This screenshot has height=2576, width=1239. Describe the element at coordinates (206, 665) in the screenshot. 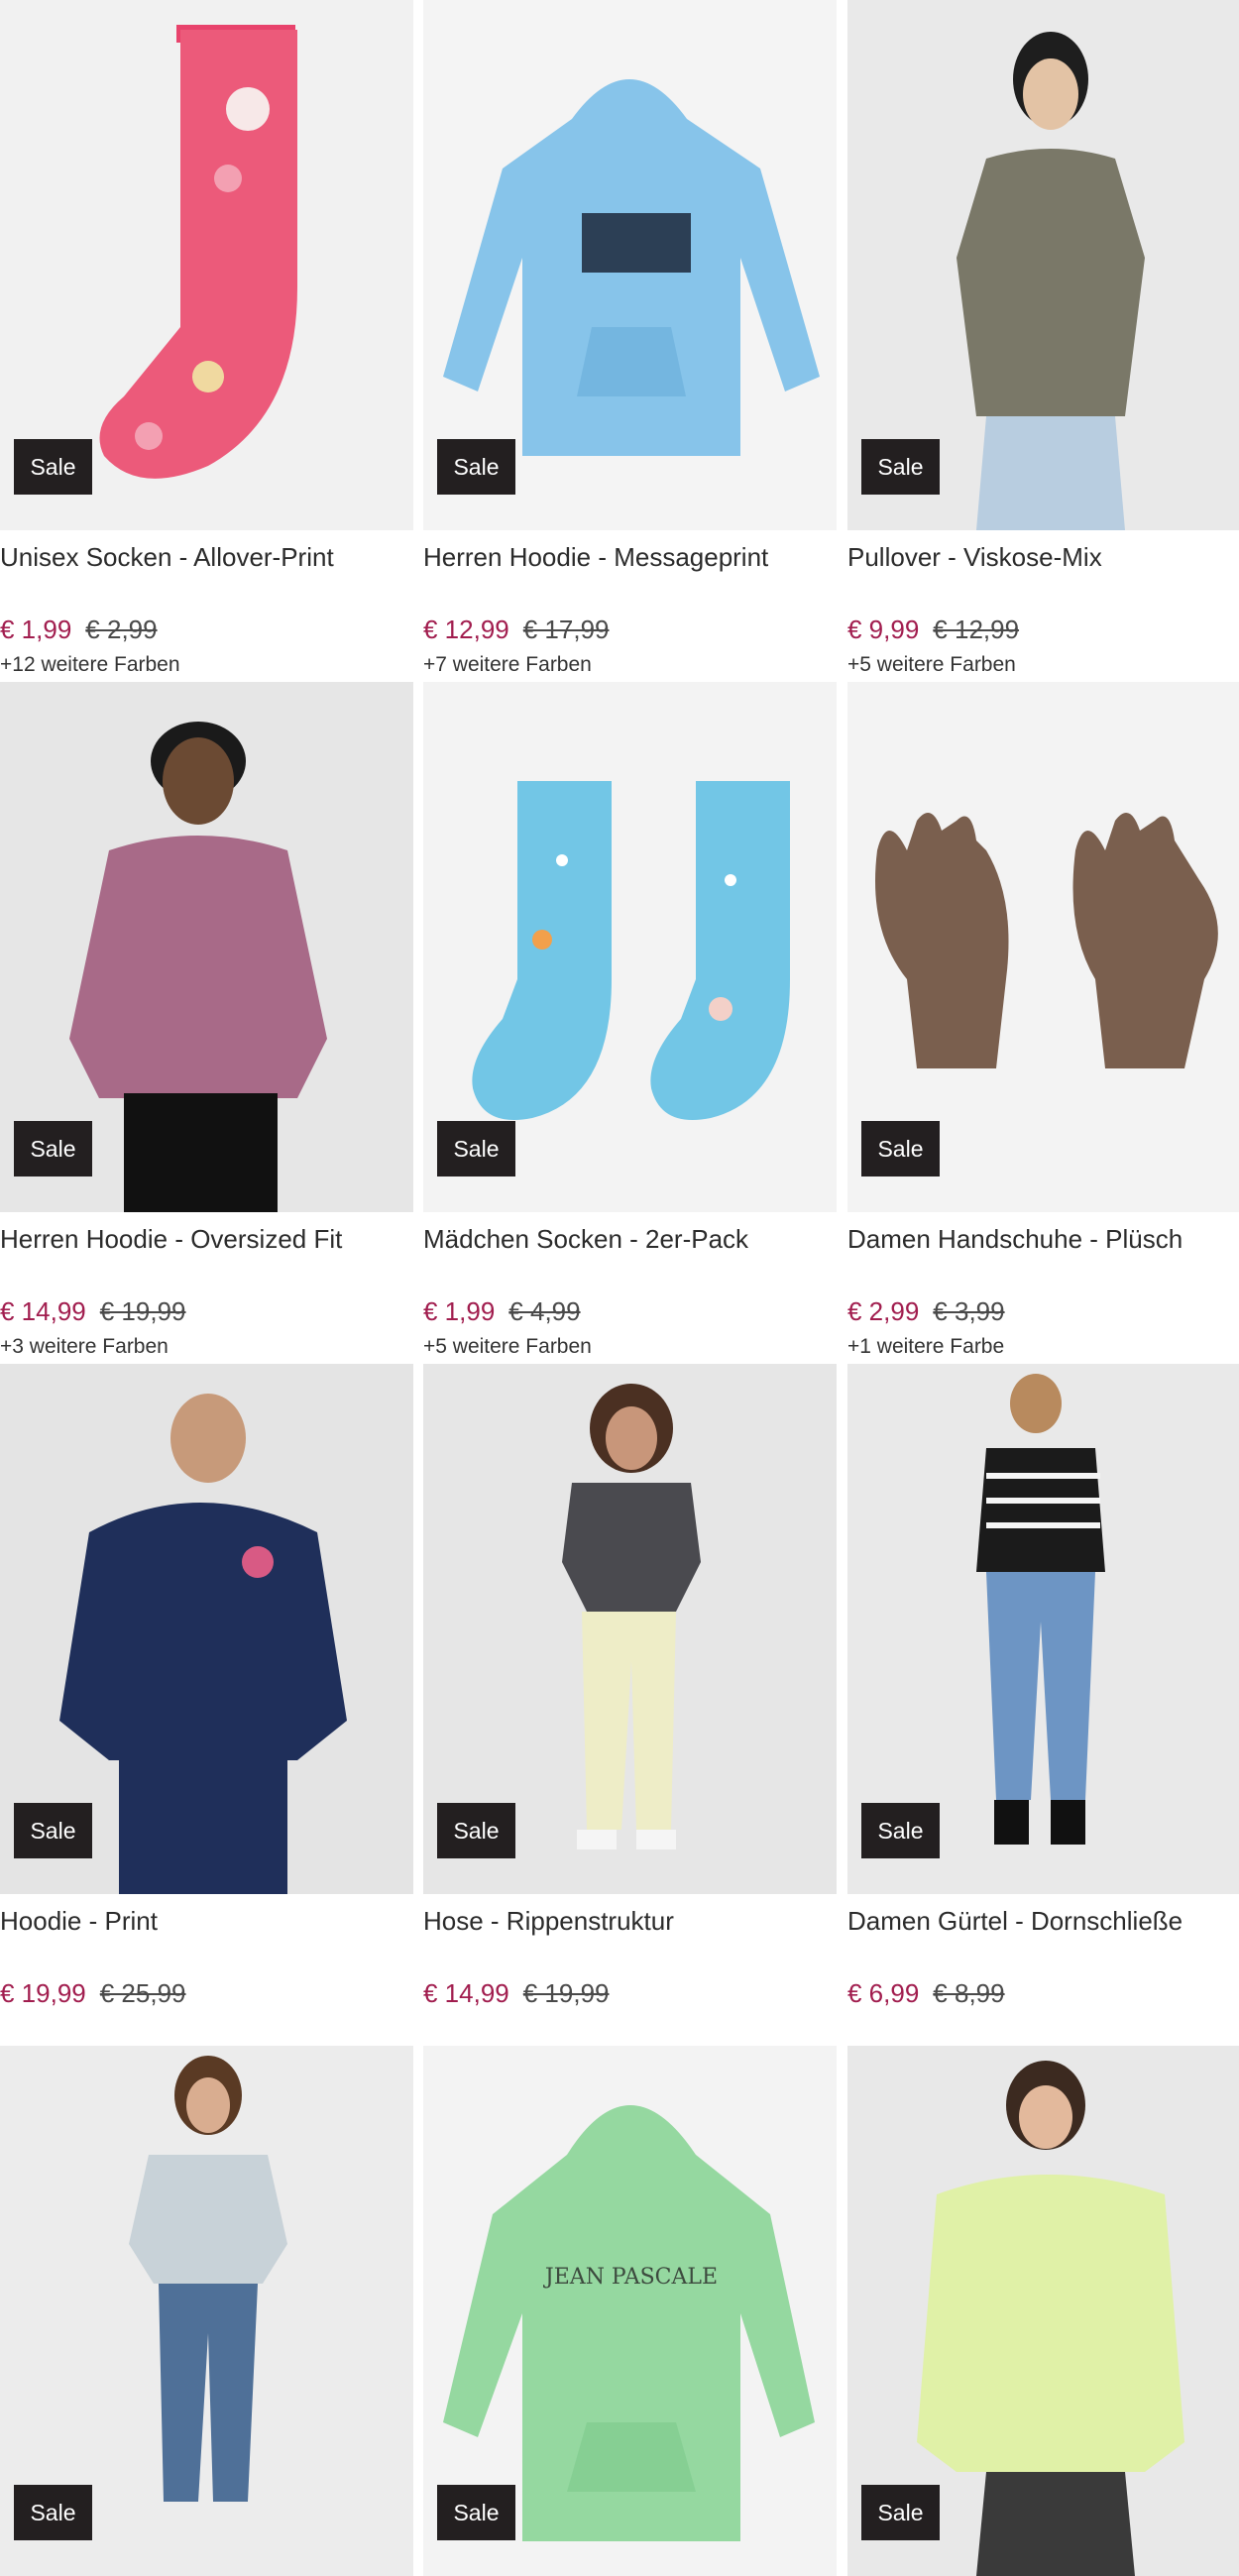

I see `more-colors-label: +12 weitere Farben` at that location.